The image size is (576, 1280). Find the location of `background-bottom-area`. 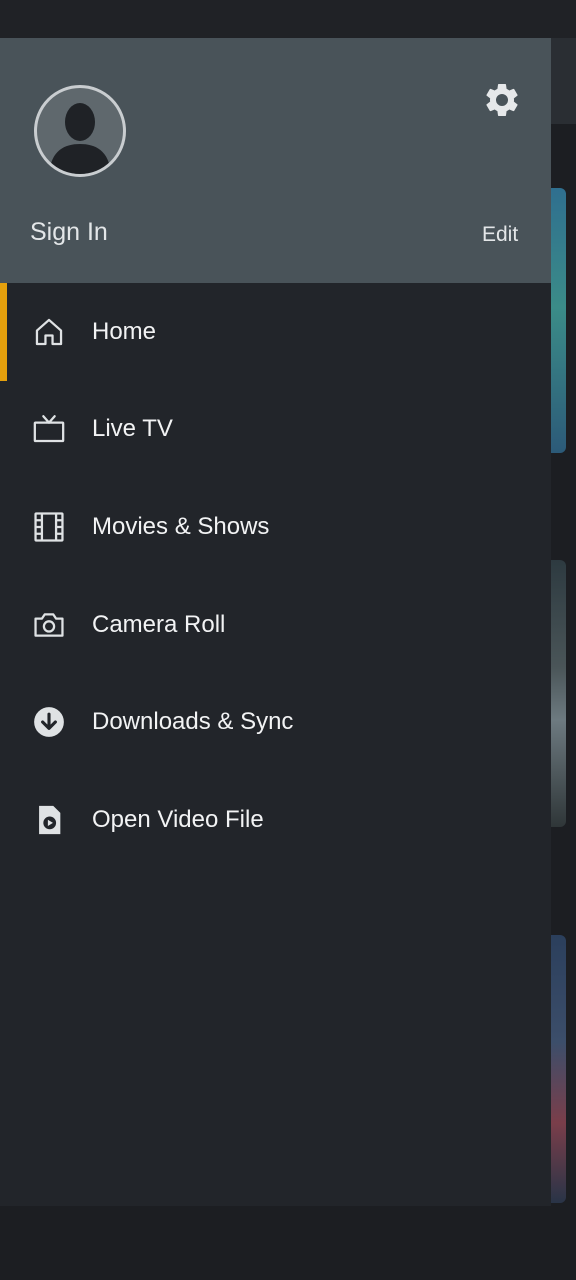

background-bottom-area is located at coordinates (288, 1243).